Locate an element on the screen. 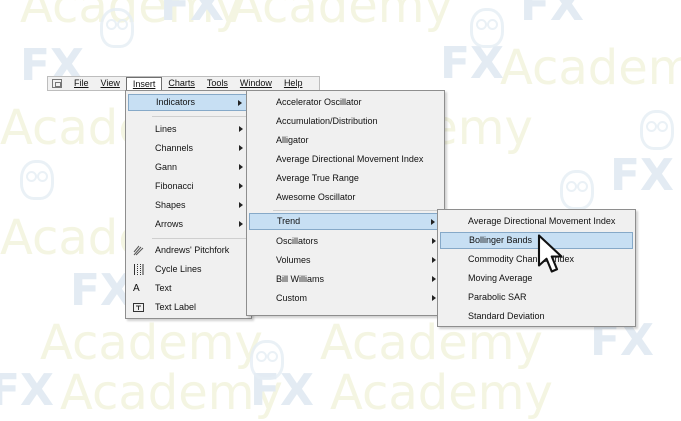 Image resolution: width=681 pixels, height=421 pixels. menu-item-label: Custom is located at coordinates (292, 298).